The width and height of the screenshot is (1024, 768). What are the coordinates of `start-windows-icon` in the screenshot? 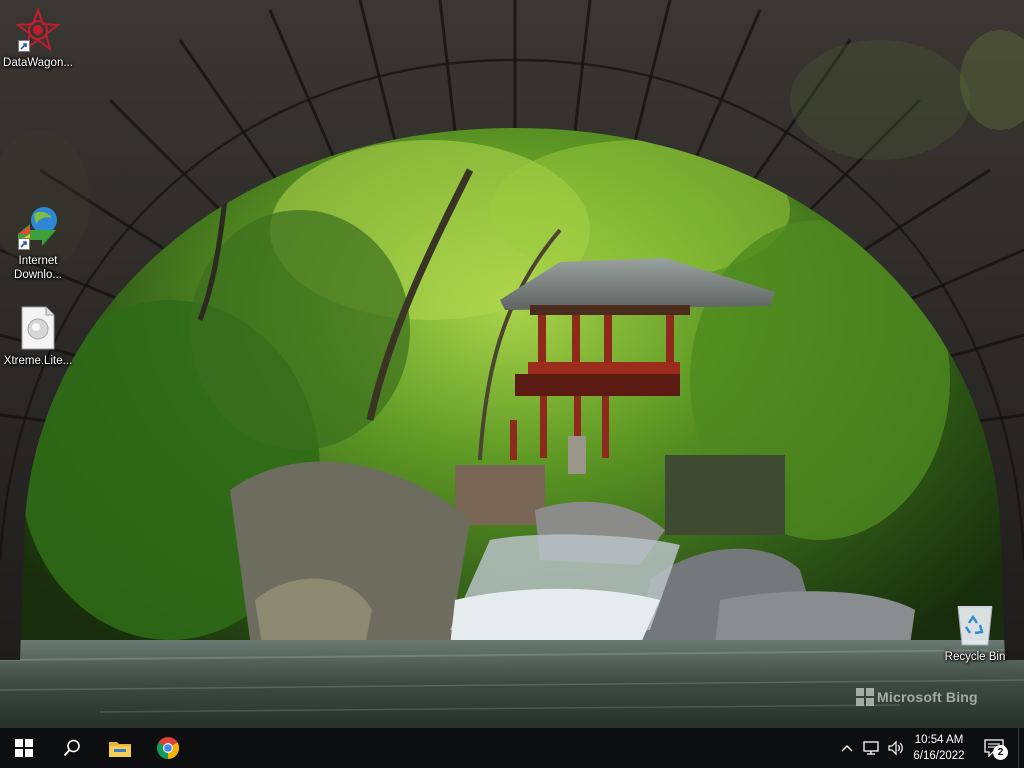 It's located at (24, 748).